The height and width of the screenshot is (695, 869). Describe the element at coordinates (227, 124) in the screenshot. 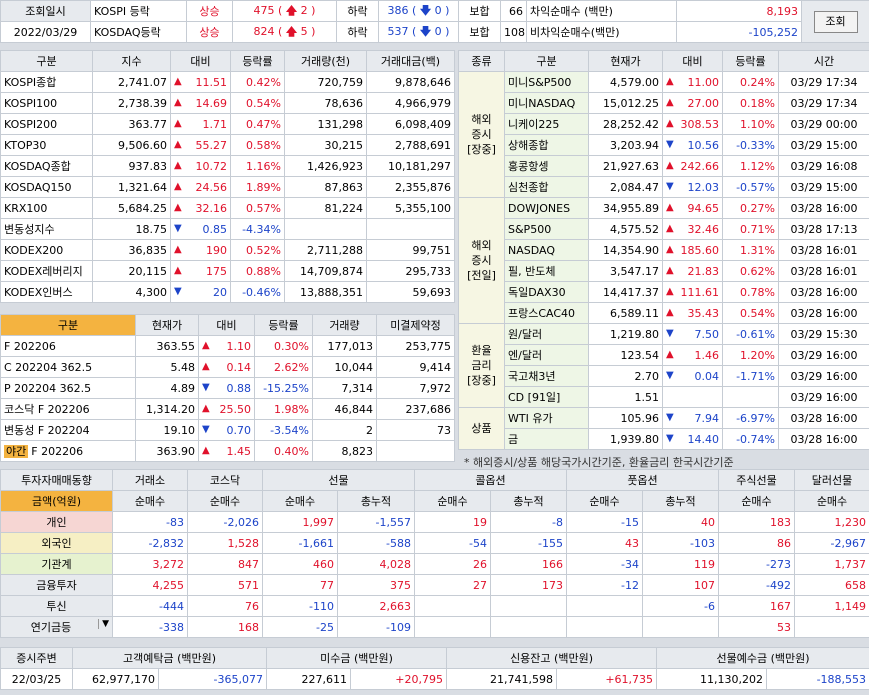

I see `index-row: KOSPI200363.771.710.47%131,2986,098,409` at that location.